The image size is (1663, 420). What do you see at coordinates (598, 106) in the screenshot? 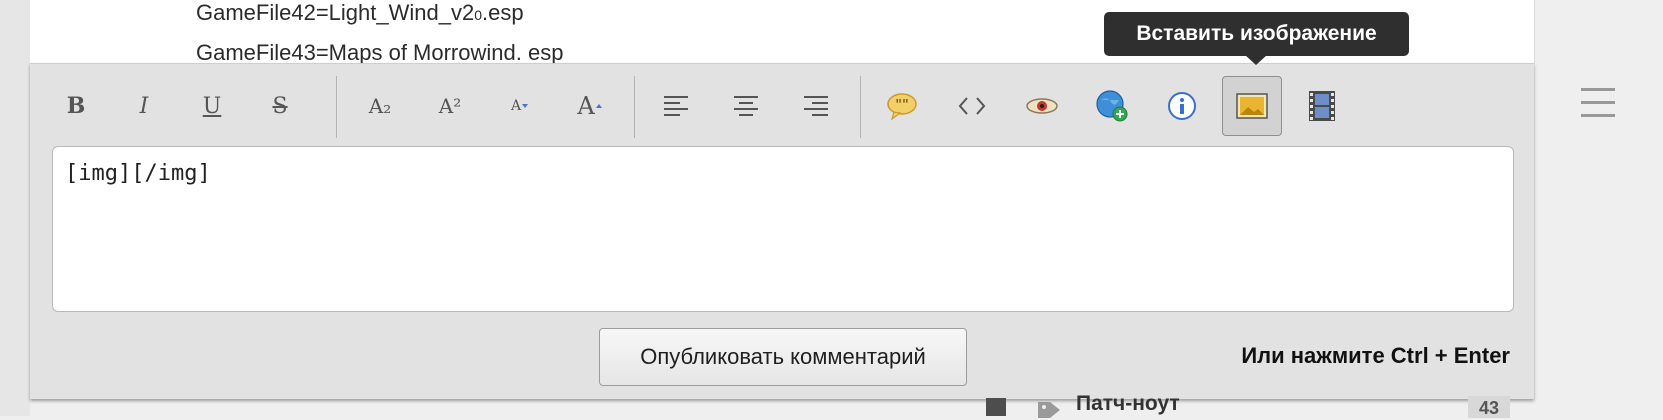
I see `chevron-up-icon` at bounding box center [598, 106].